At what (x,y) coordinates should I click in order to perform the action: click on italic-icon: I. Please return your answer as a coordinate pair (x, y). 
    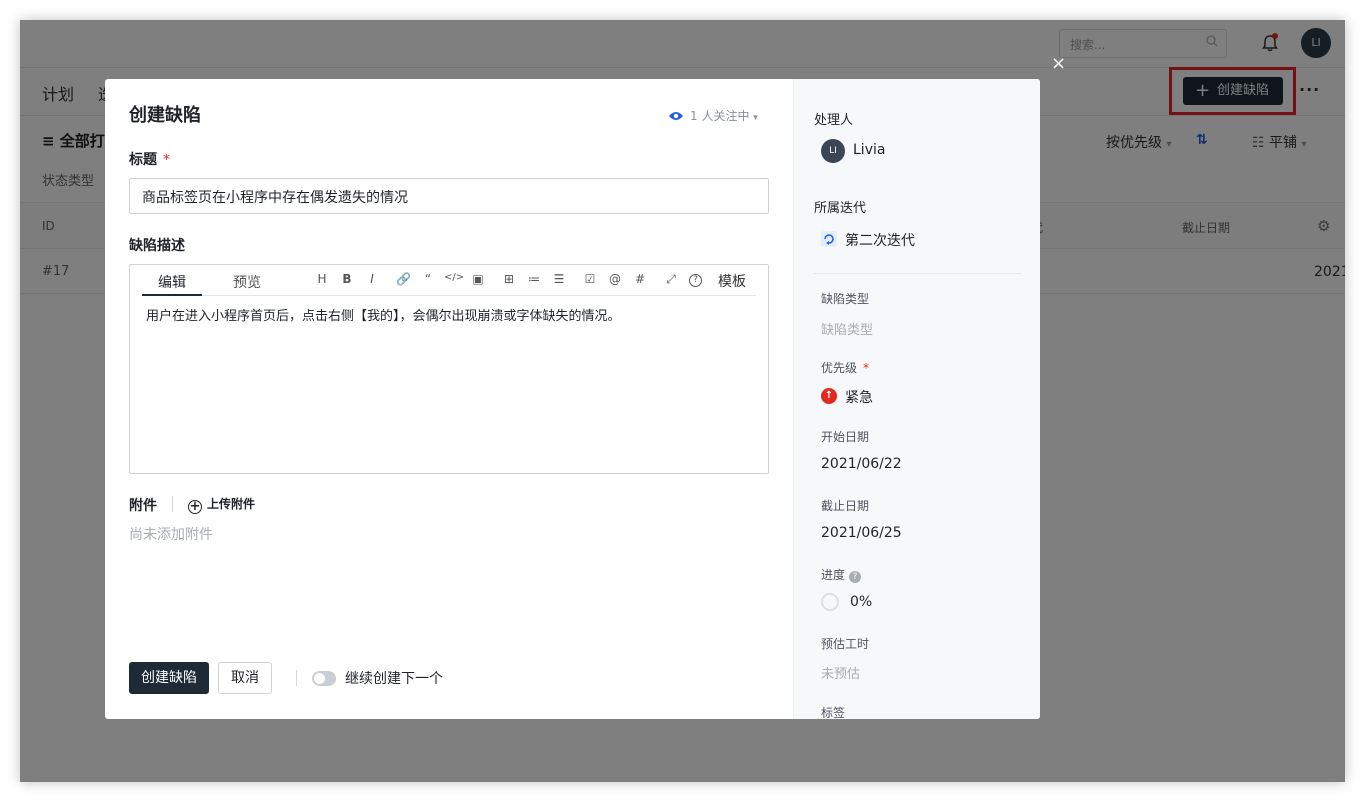
    Looking at the image, I should click on (372, 279).